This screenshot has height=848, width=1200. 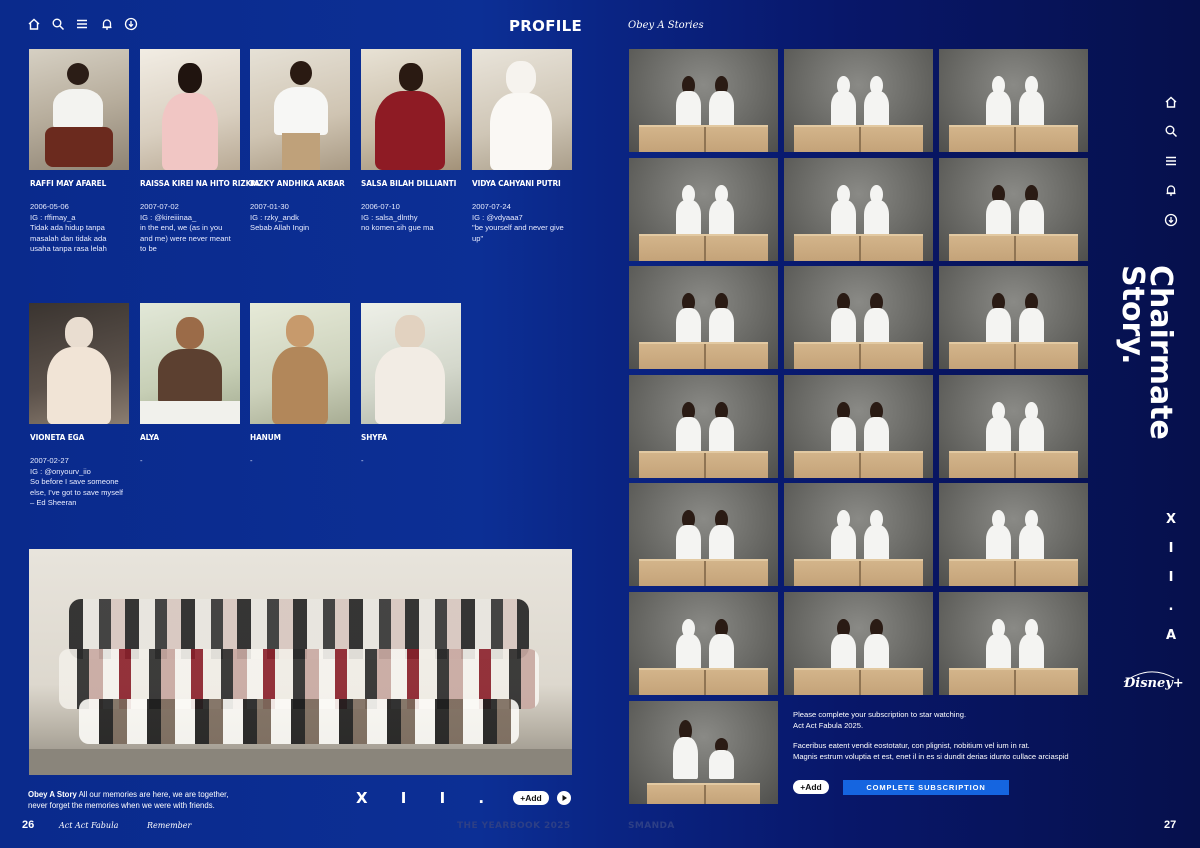 I want to click on profile-name: SALSA BILAH DILLIANTI, so click(x=409, y=183).